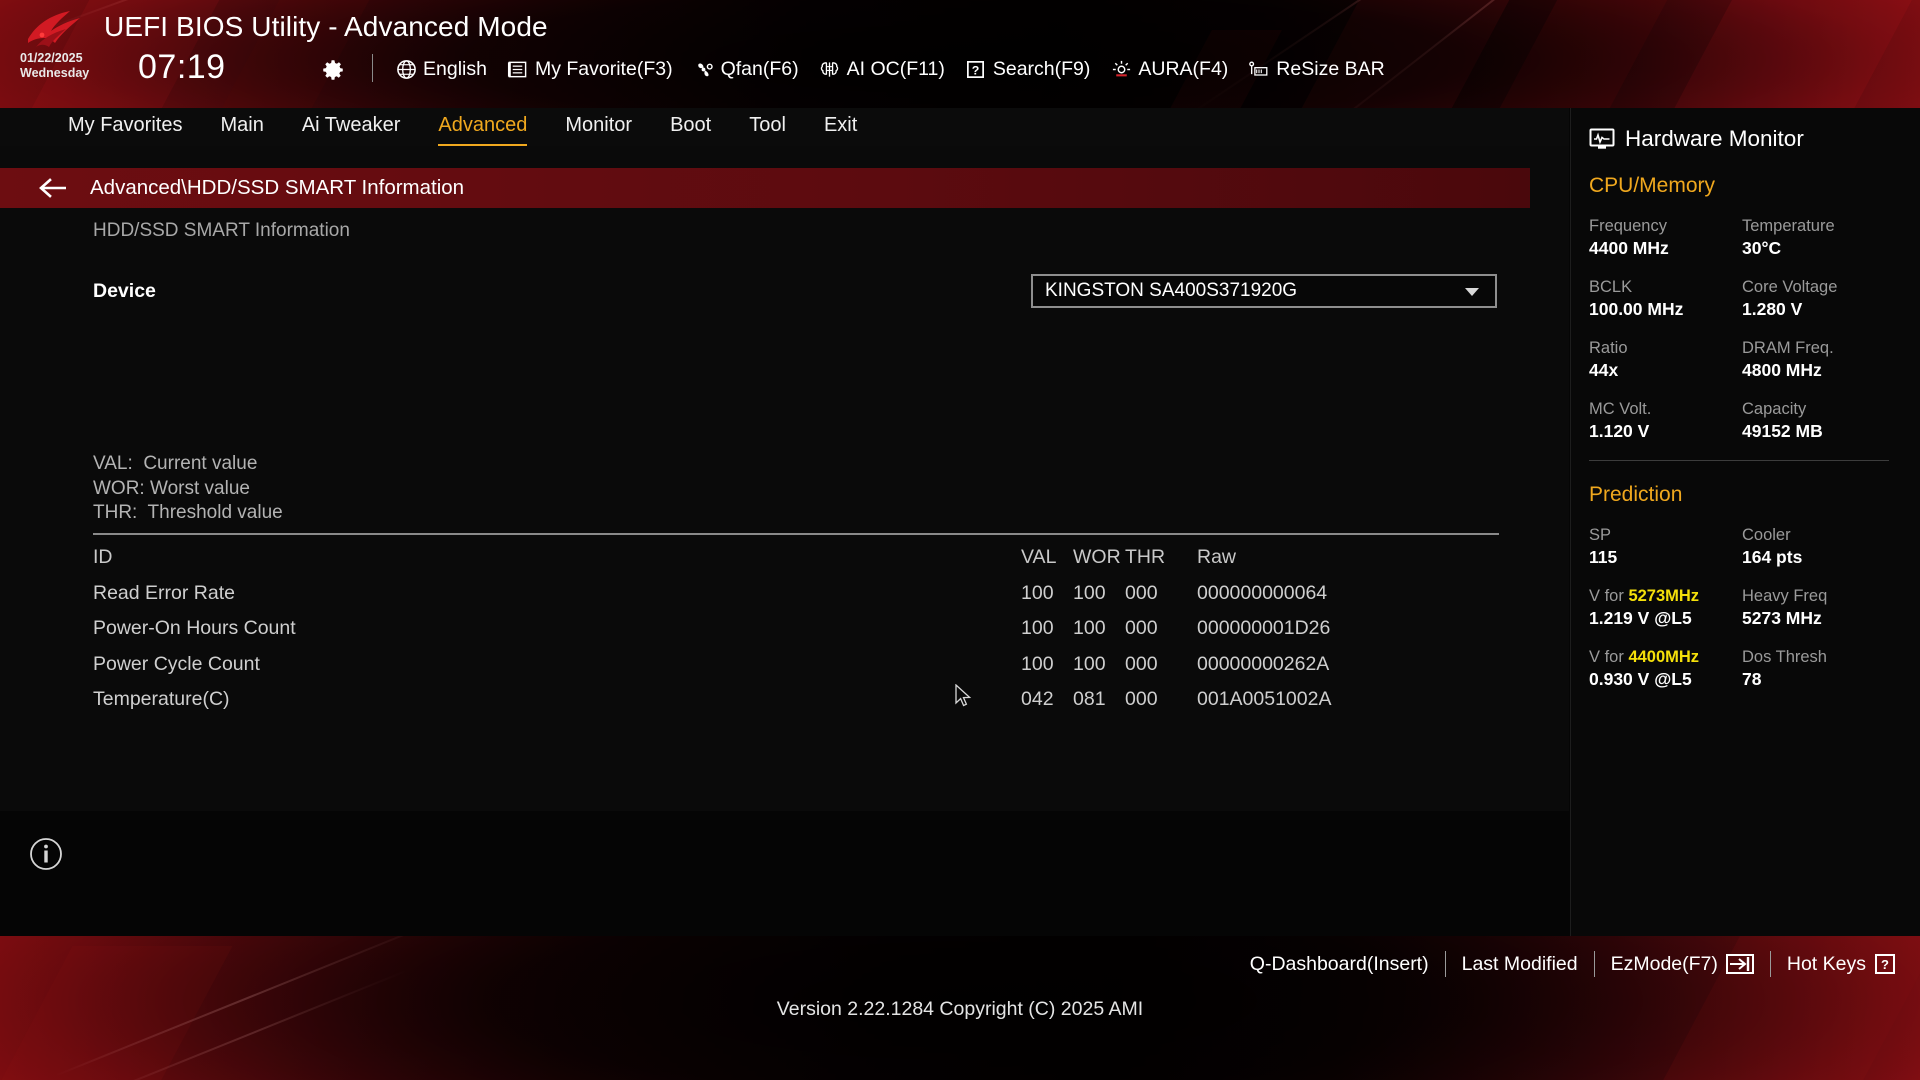 This screenshot has width=1920, height=1080. I want to click on tab-boot: Boot, so click(690, 127).